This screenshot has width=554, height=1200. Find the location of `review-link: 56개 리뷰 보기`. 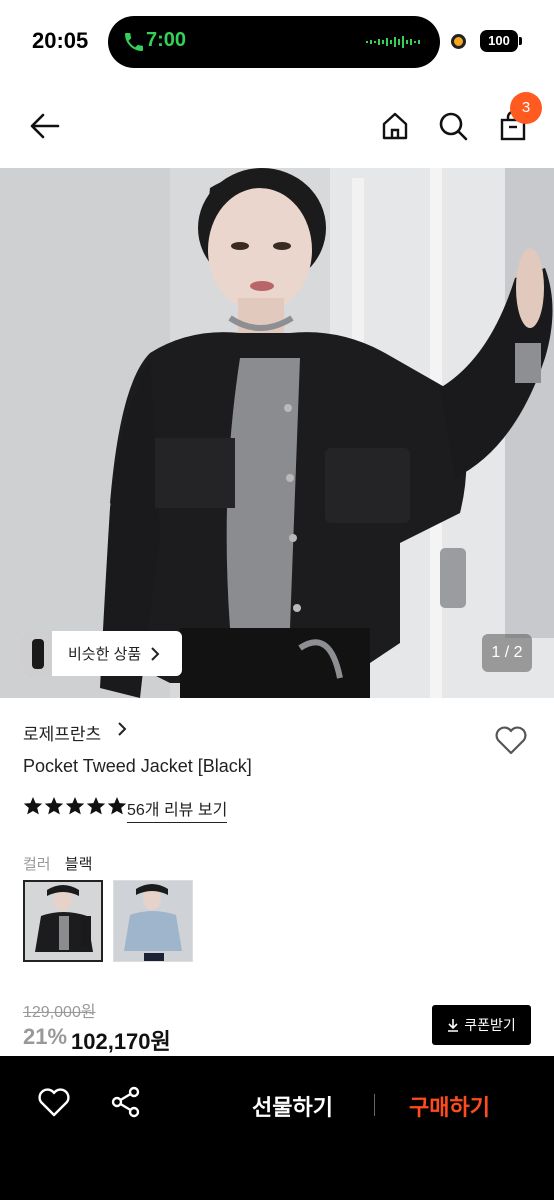

review-link: 56개 리뷰 보기 is located at coordinates (177, 809).